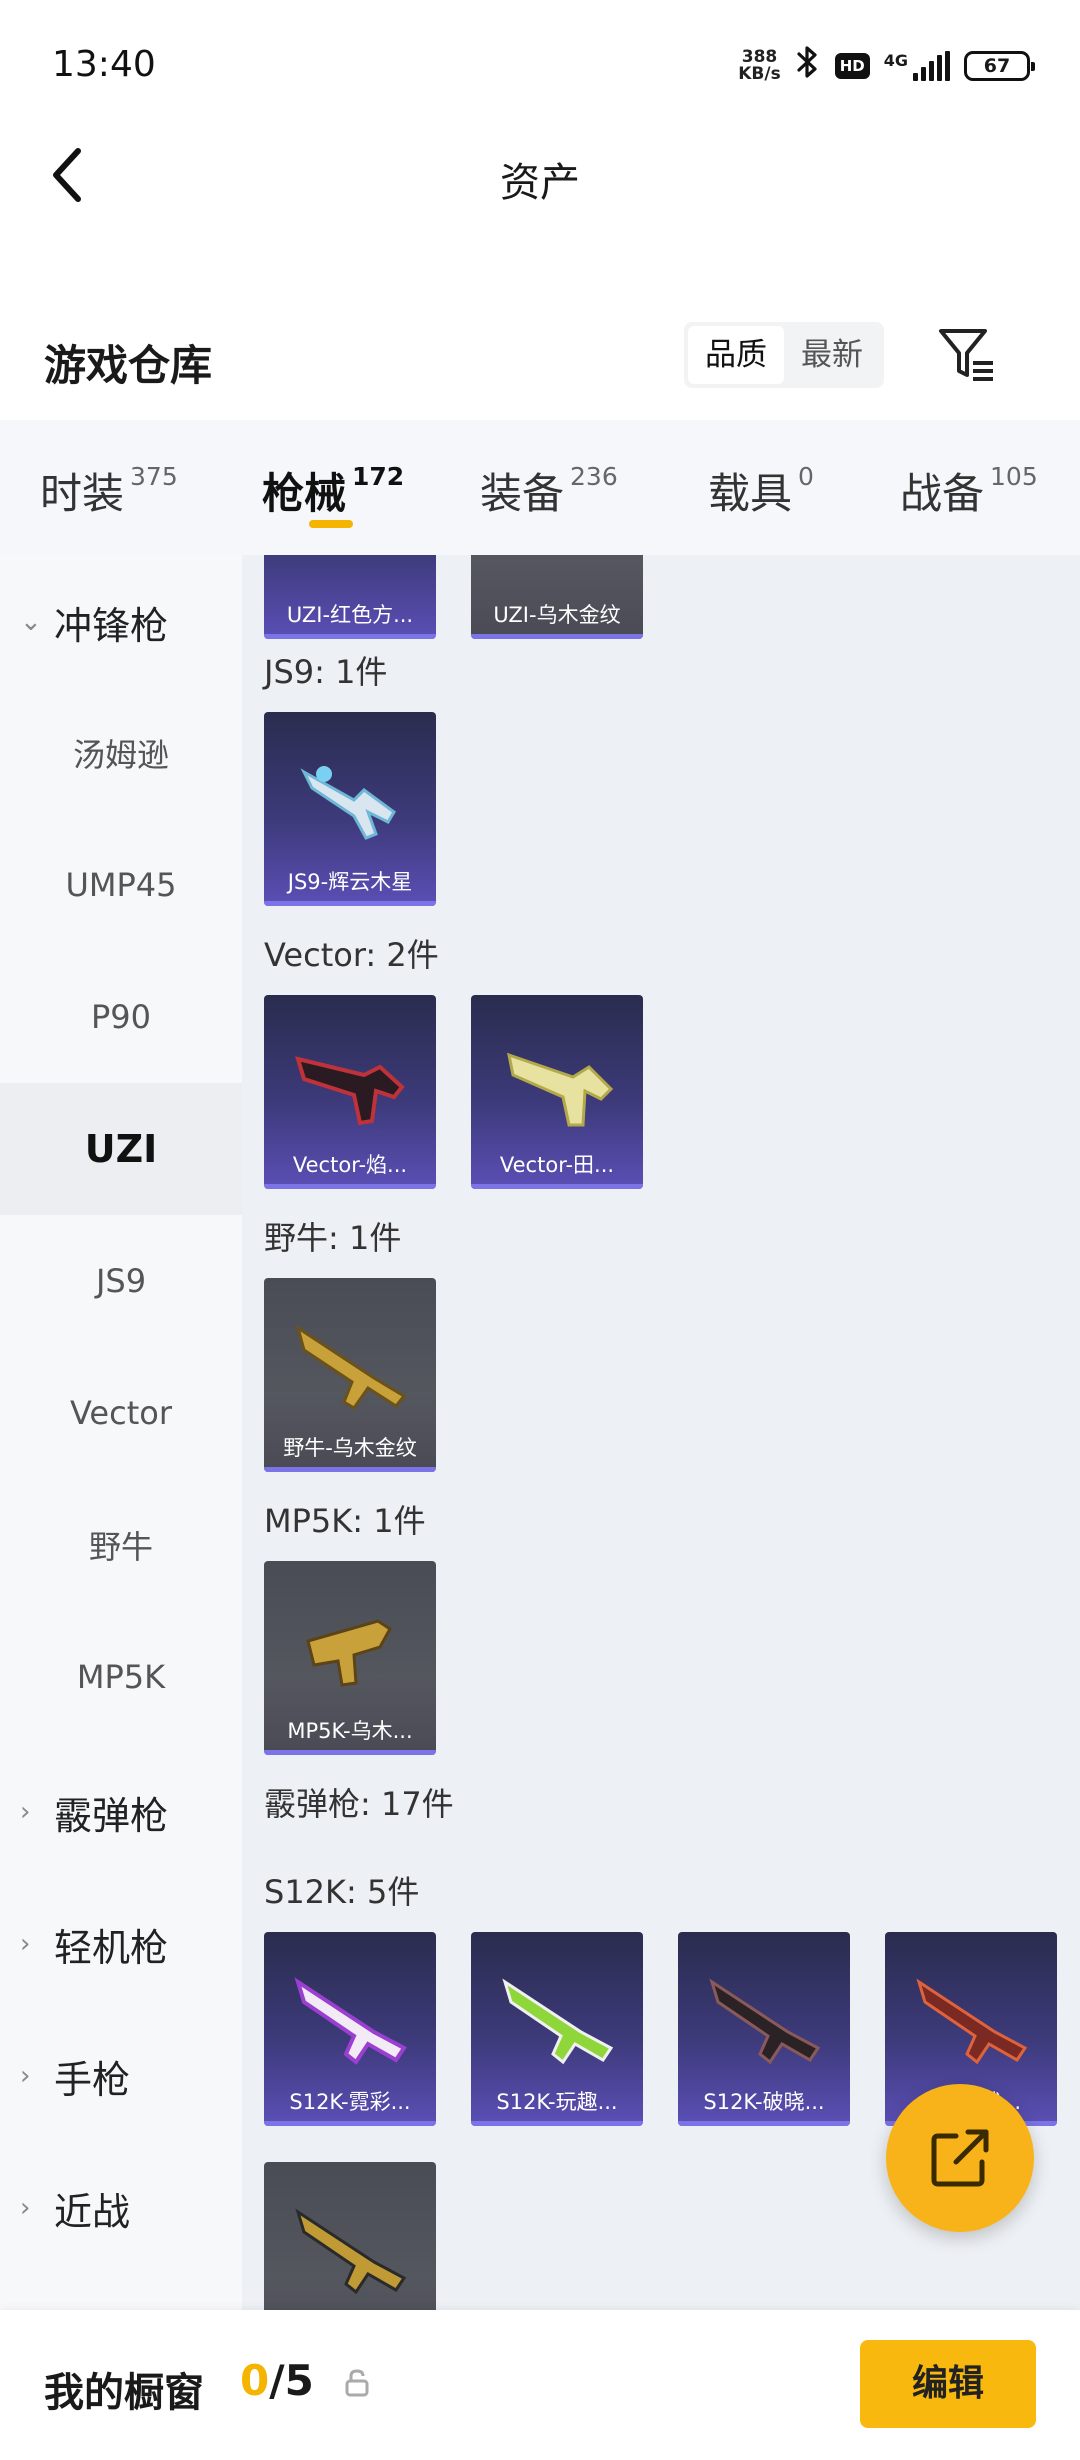  I want to click on sidebar-item-thompson: 汤姆逊, so click(121, 753).